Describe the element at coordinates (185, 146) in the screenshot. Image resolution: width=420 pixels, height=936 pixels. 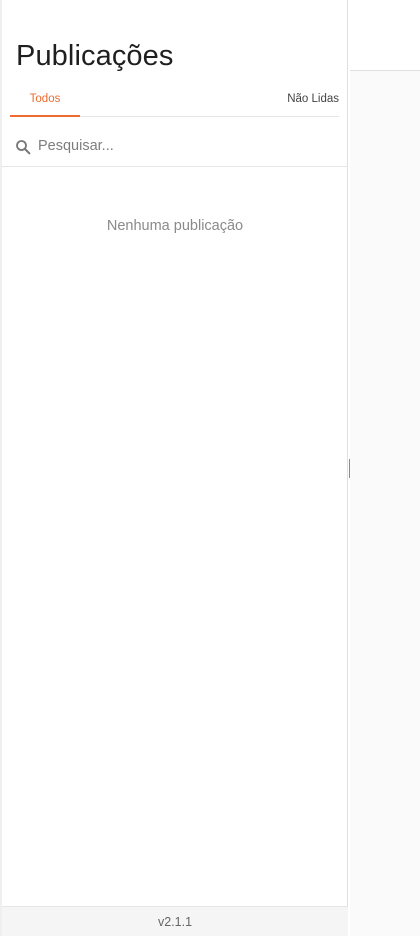
I see `search-input` at that location.